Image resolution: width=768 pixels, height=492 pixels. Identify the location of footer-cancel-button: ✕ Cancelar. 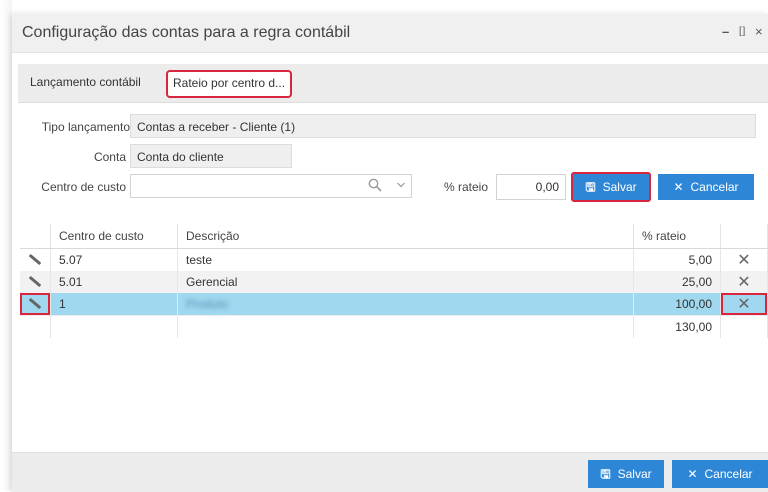
(720, 474).